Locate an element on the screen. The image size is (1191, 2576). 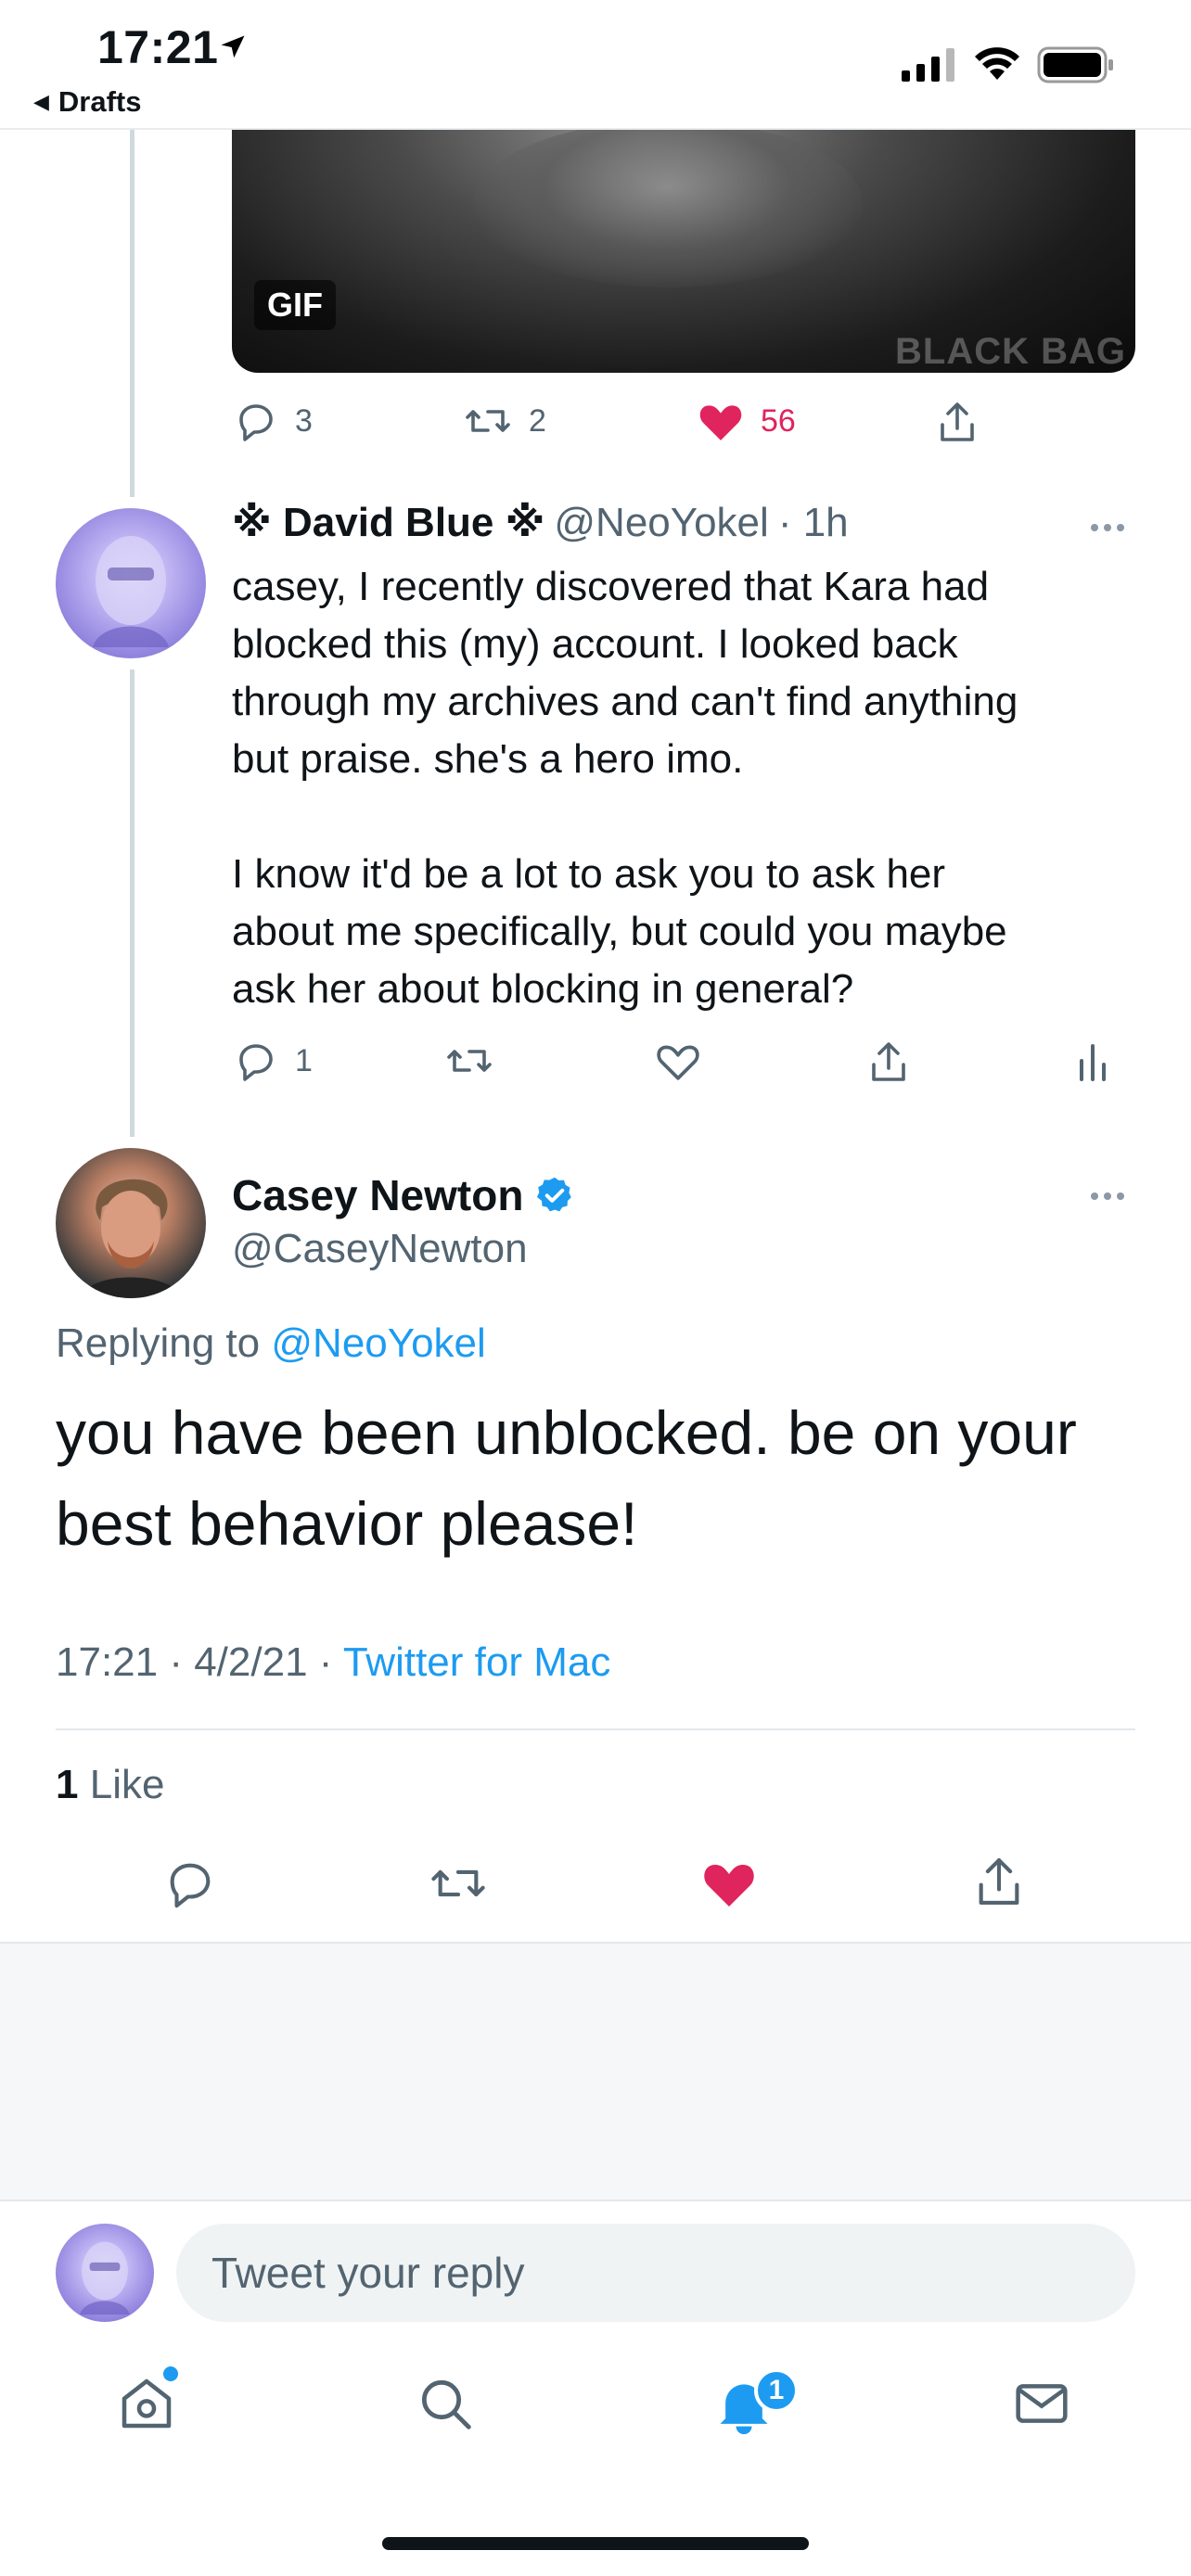
analytics-icon is located at coordinates (1093, 1062).